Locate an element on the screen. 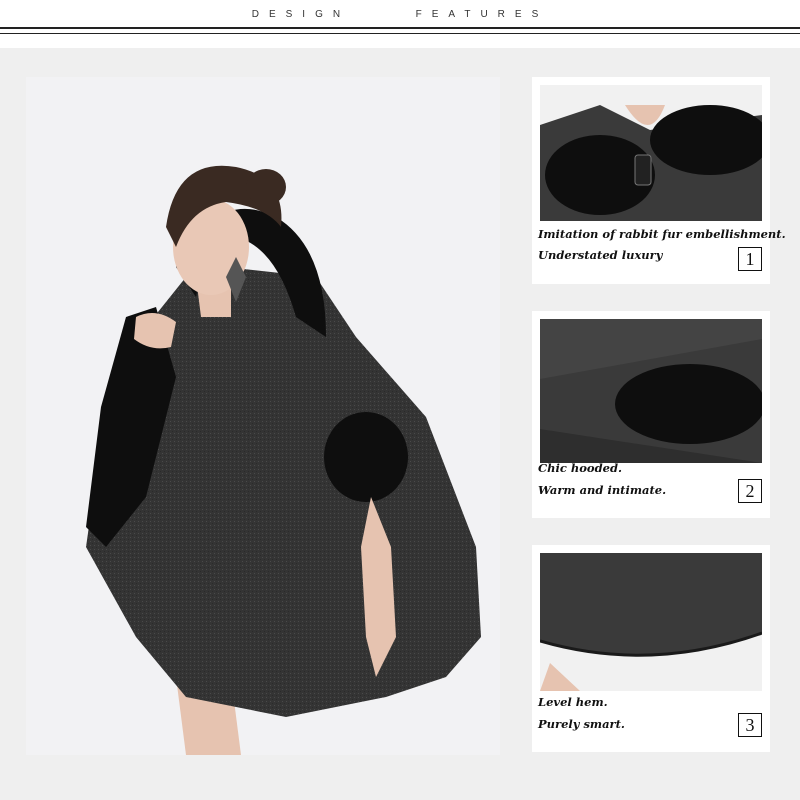 Image resolution: width=800 pixels, height=800 pixels. feature-card-3: Level hem. Purely smart. 3 is located at coordinates (651, 648).